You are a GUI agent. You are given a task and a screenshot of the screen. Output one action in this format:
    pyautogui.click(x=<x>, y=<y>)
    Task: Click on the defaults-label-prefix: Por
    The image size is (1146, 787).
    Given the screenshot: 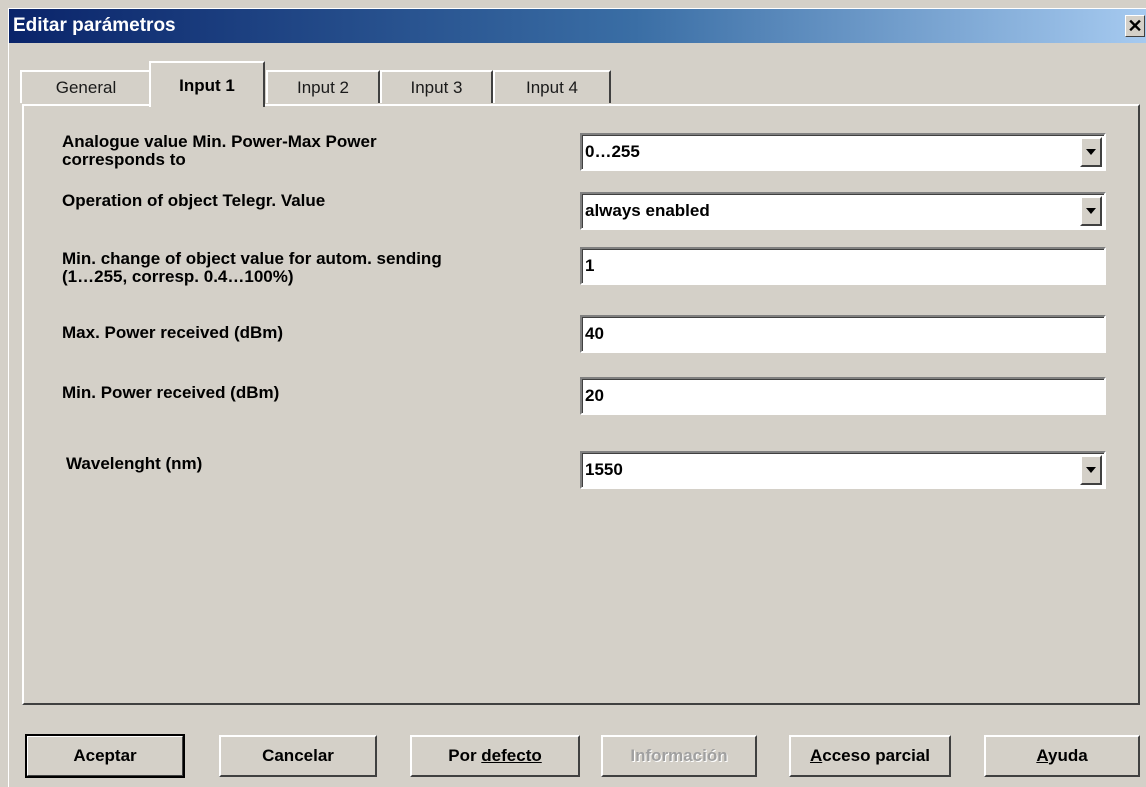 What is the action you would take?
    pyautogui.click(x=465, y=755)
    